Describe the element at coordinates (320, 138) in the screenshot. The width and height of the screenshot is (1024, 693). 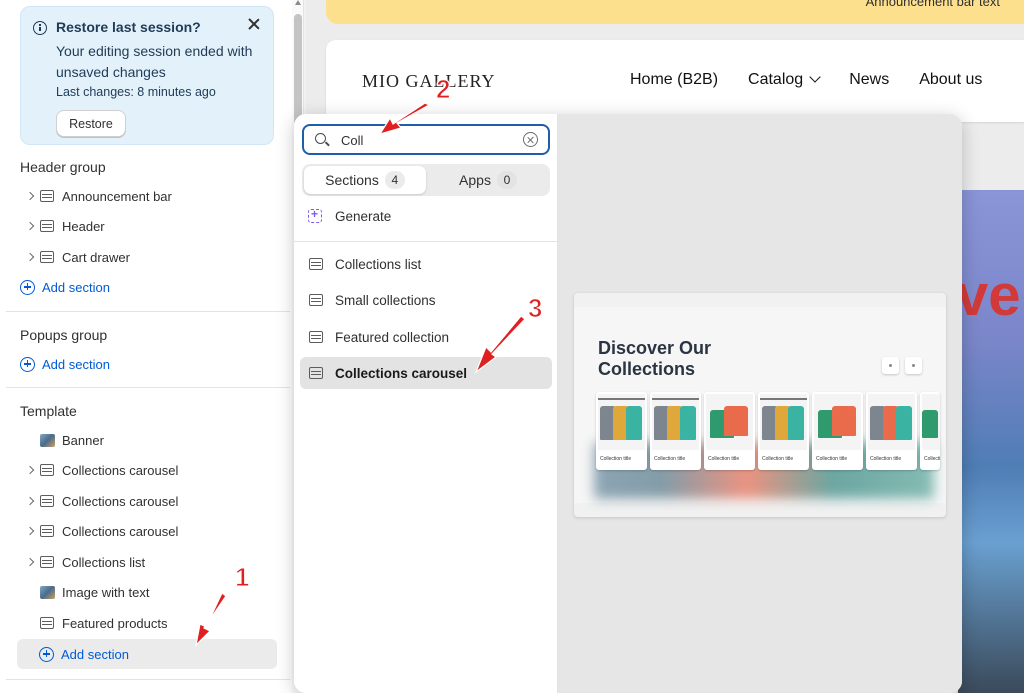
I see `search-icon` at that location.